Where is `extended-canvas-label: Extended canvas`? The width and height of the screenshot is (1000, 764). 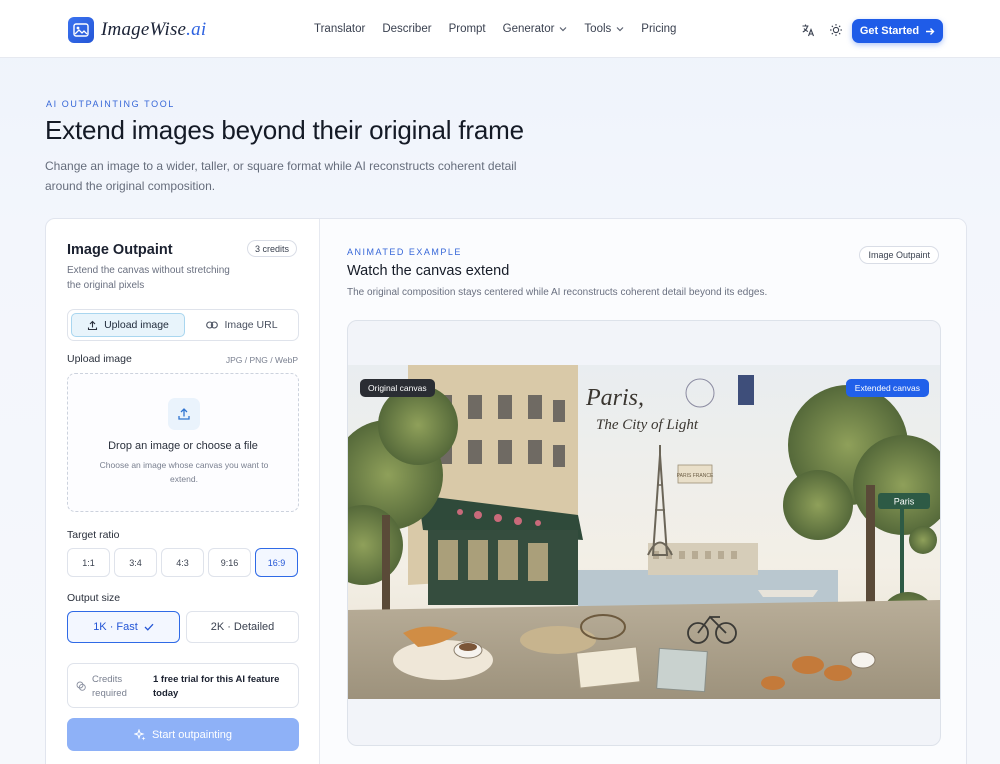 extended-canvas-label: Extended canvas is located at coordinates (887, 388).